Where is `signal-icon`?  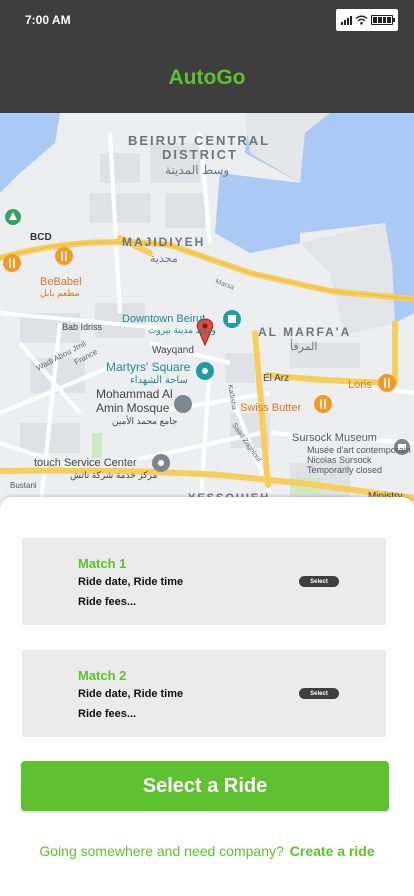
signal-icon is located at coordinates (346, 20).